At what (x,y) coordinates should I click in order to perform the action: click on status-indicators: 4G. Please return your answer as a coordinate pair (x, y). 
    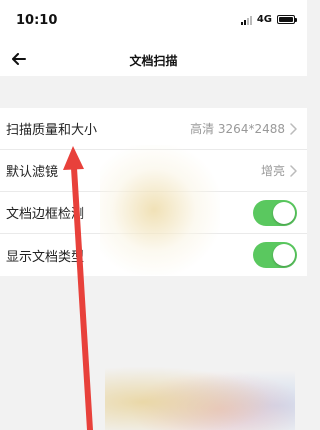
    Looking at the image, I should click on (268, 19).